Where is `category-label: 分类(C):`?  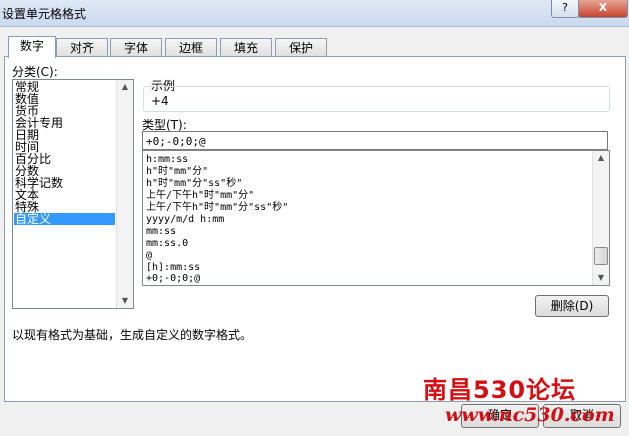 category-label: 分类(C): is located at coordinates (35, 72).